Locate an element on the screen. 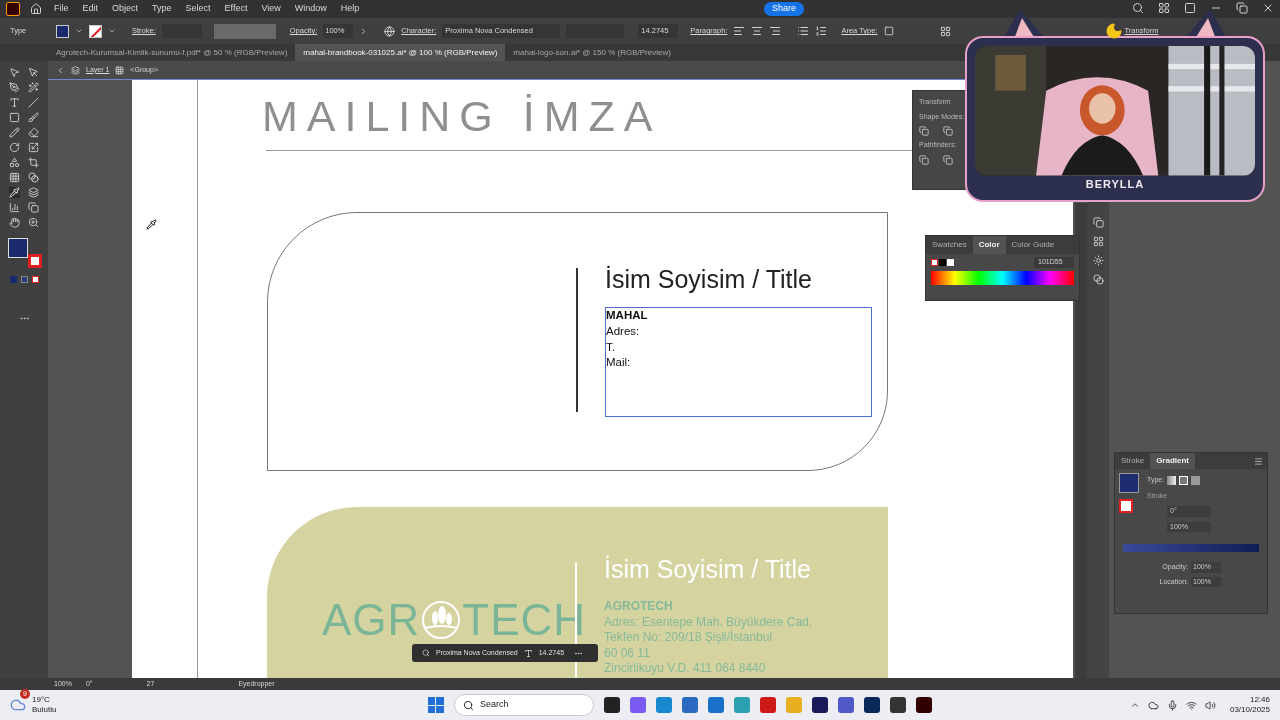  align-left-icon is located at coordinates (739, 31).